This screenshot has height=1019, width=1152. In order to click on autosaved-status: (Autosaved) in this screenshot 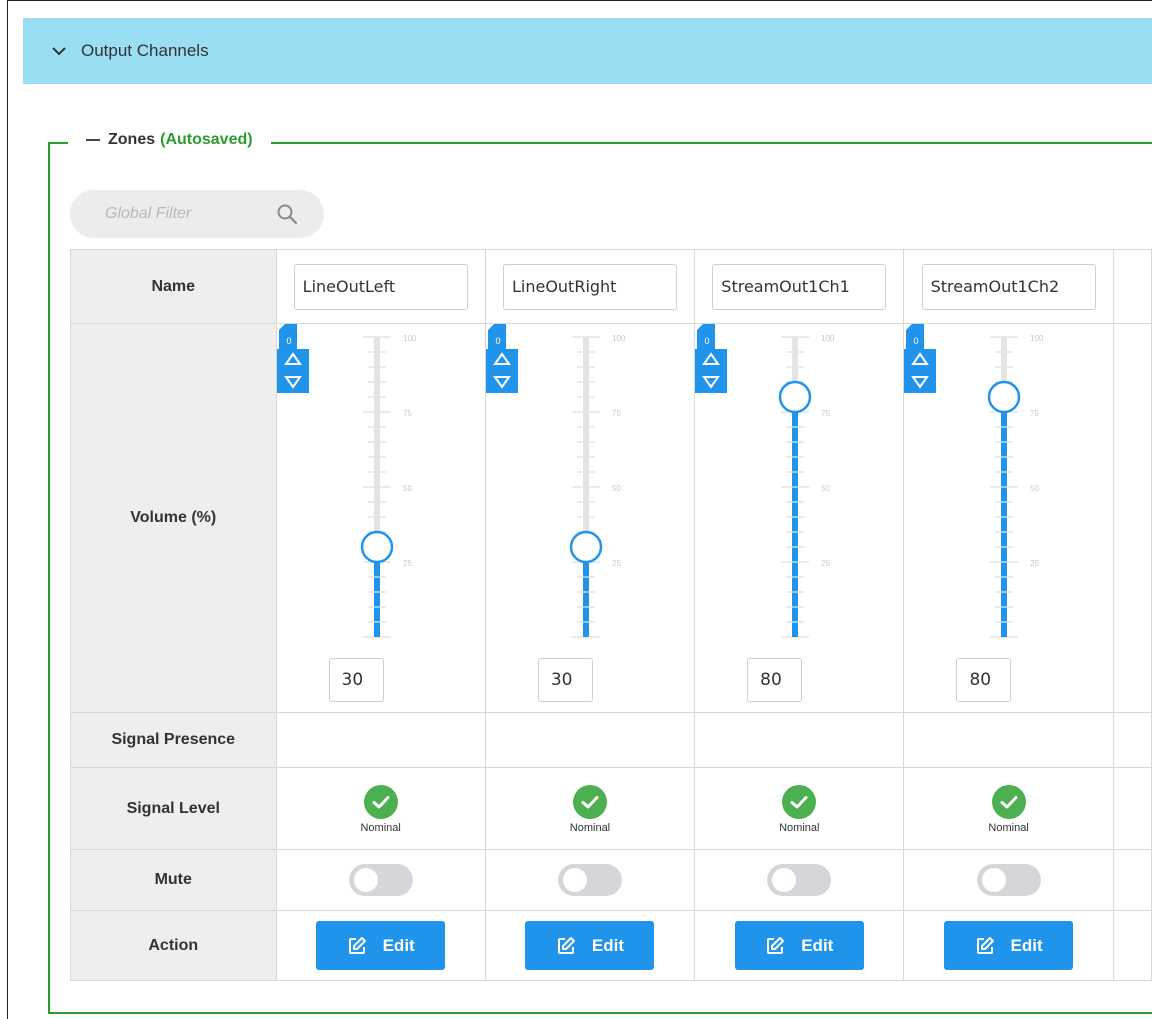, I will do `click(206, 139)`.